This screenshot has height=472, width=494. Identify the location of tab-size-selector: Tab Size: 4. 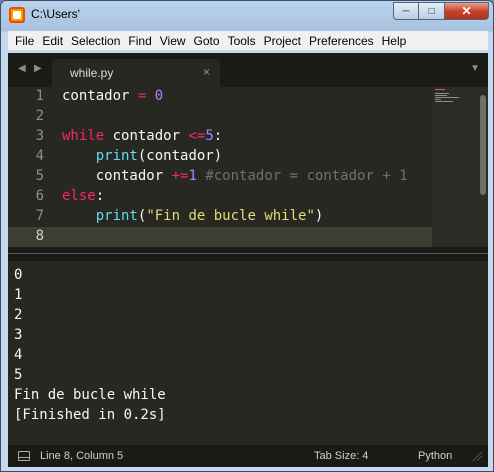
(341, 456).